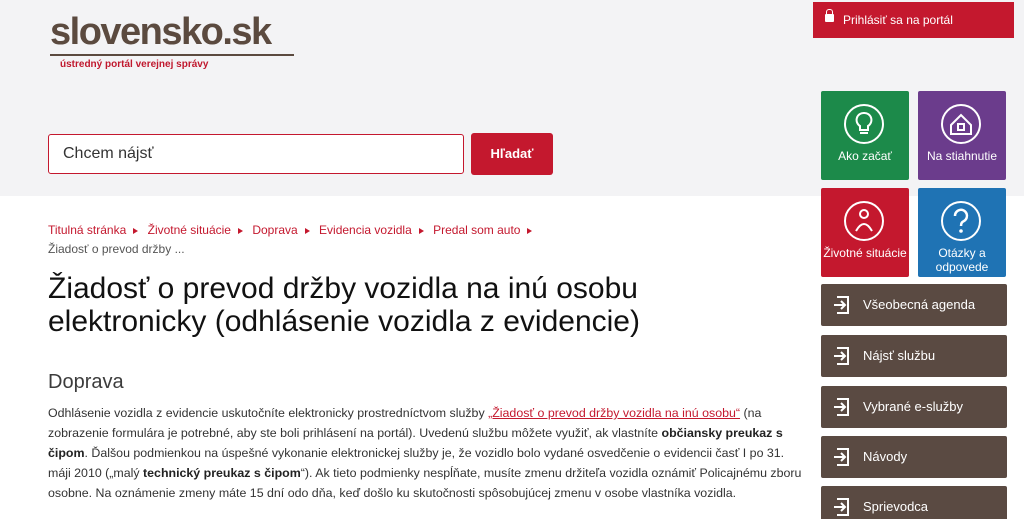 The width and height of the screenshot is (1024, 519). Describe the element at coordinates (864, 221) in the screenshot. I see `person-icon` at that location.